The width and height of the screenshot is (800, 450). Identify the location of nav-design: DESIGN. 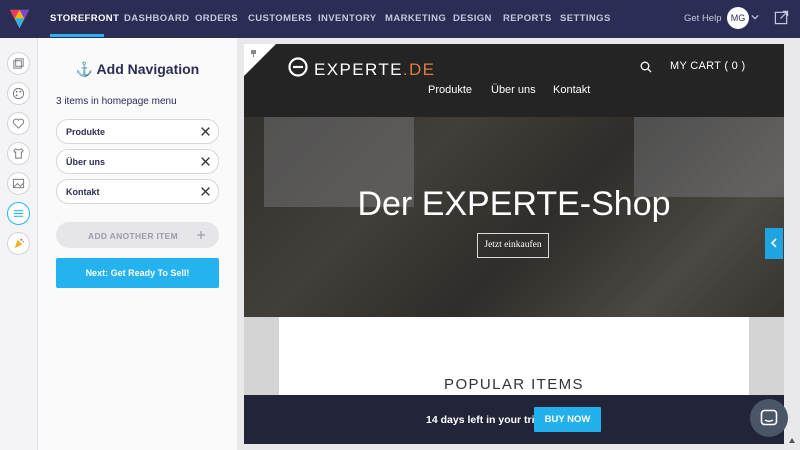
(472, 18).